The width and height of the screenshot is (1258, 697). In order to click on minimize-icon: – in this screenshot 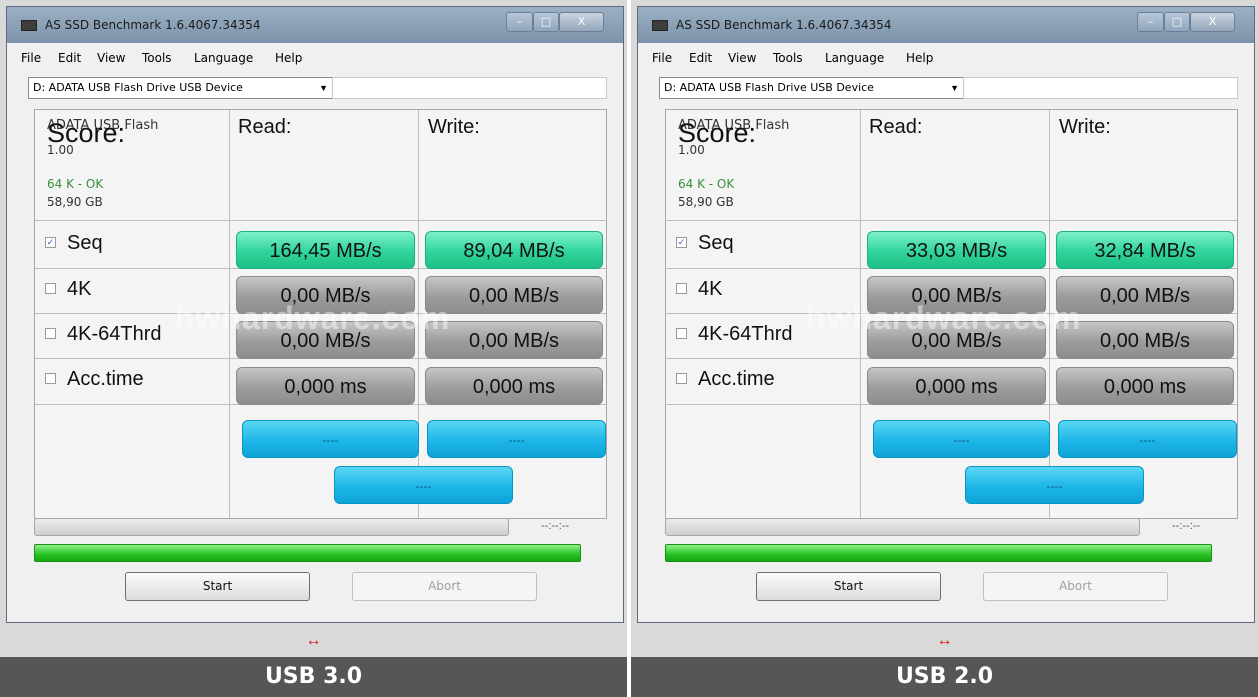, I will do `click(1150, 21)`.